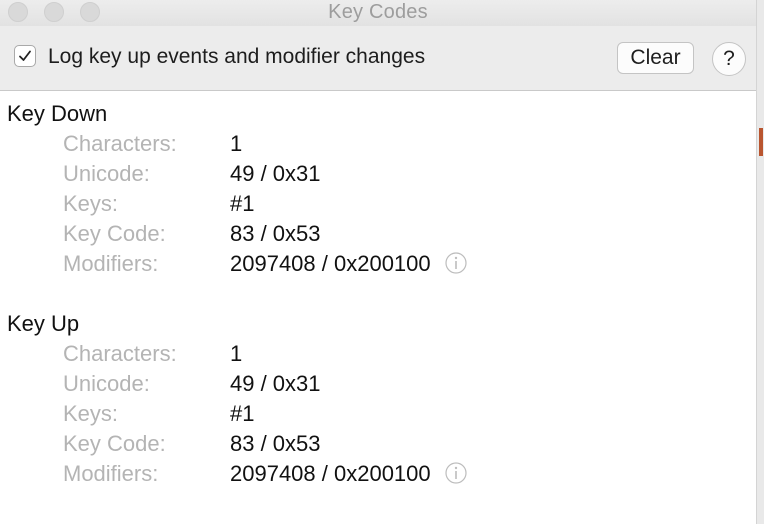  What do you see at coordinates (378, 386) in the screenshot?
I see `key-up-unicode-row: Unicode: 49 / 0x31` at bounding box center [378, 386].